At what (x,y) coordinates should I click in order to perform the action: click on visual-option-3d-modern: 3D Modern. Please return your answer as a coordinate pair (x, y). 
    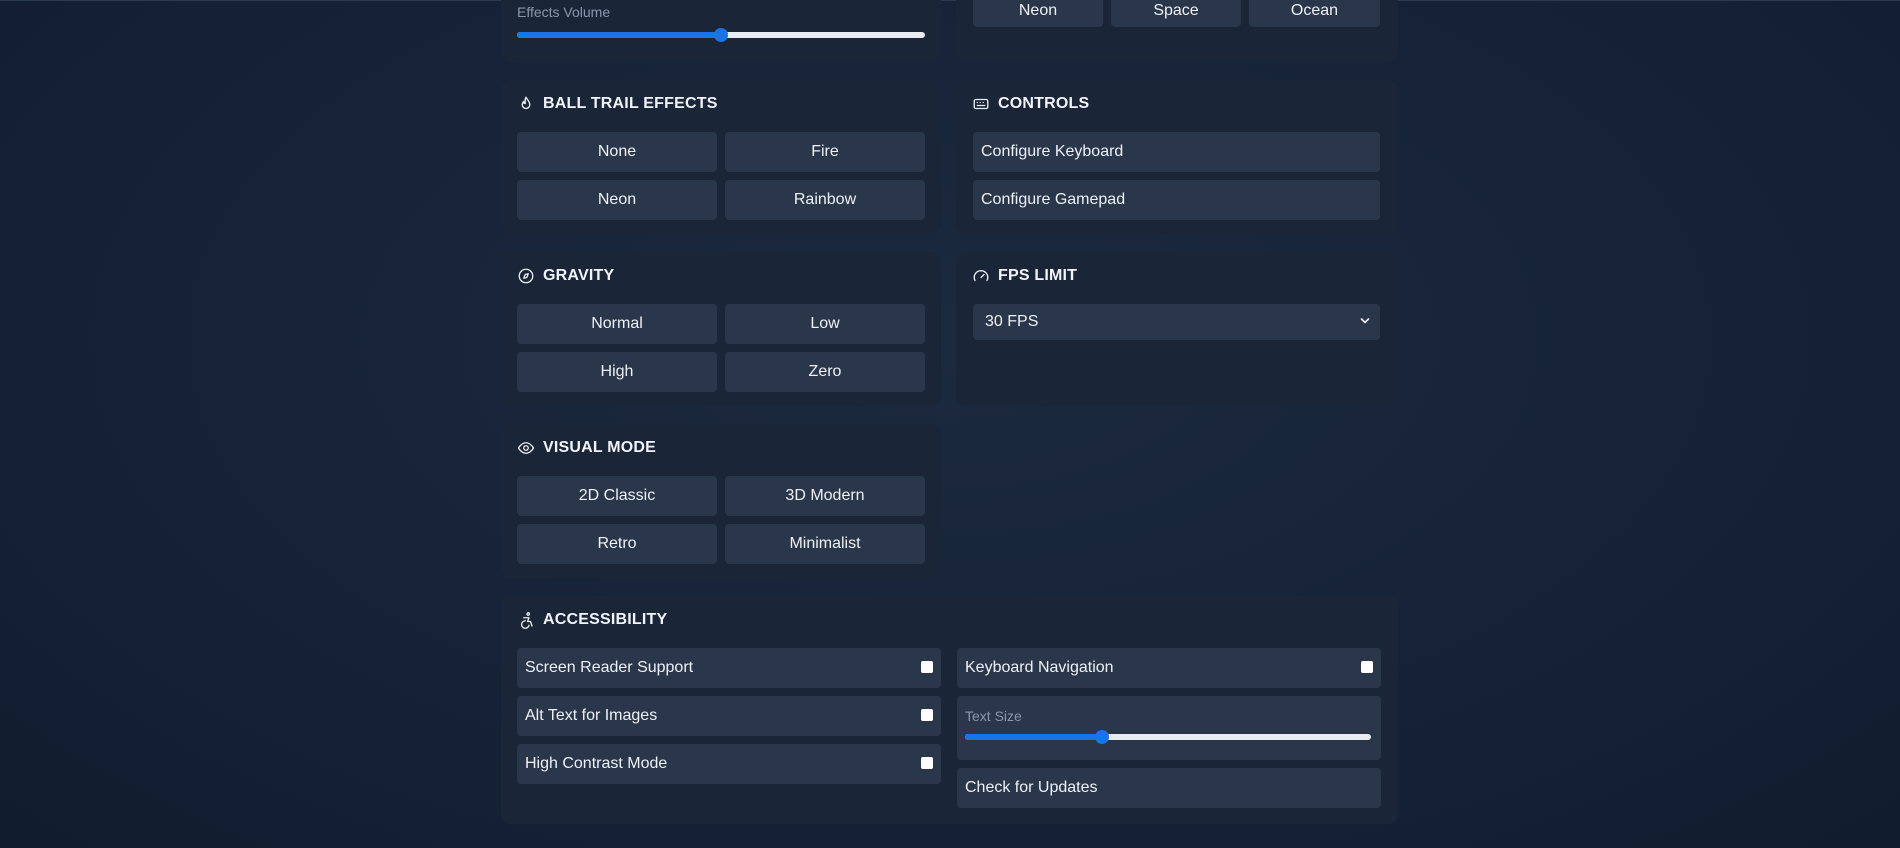
    Looking at the image, I should click on (825, 496).